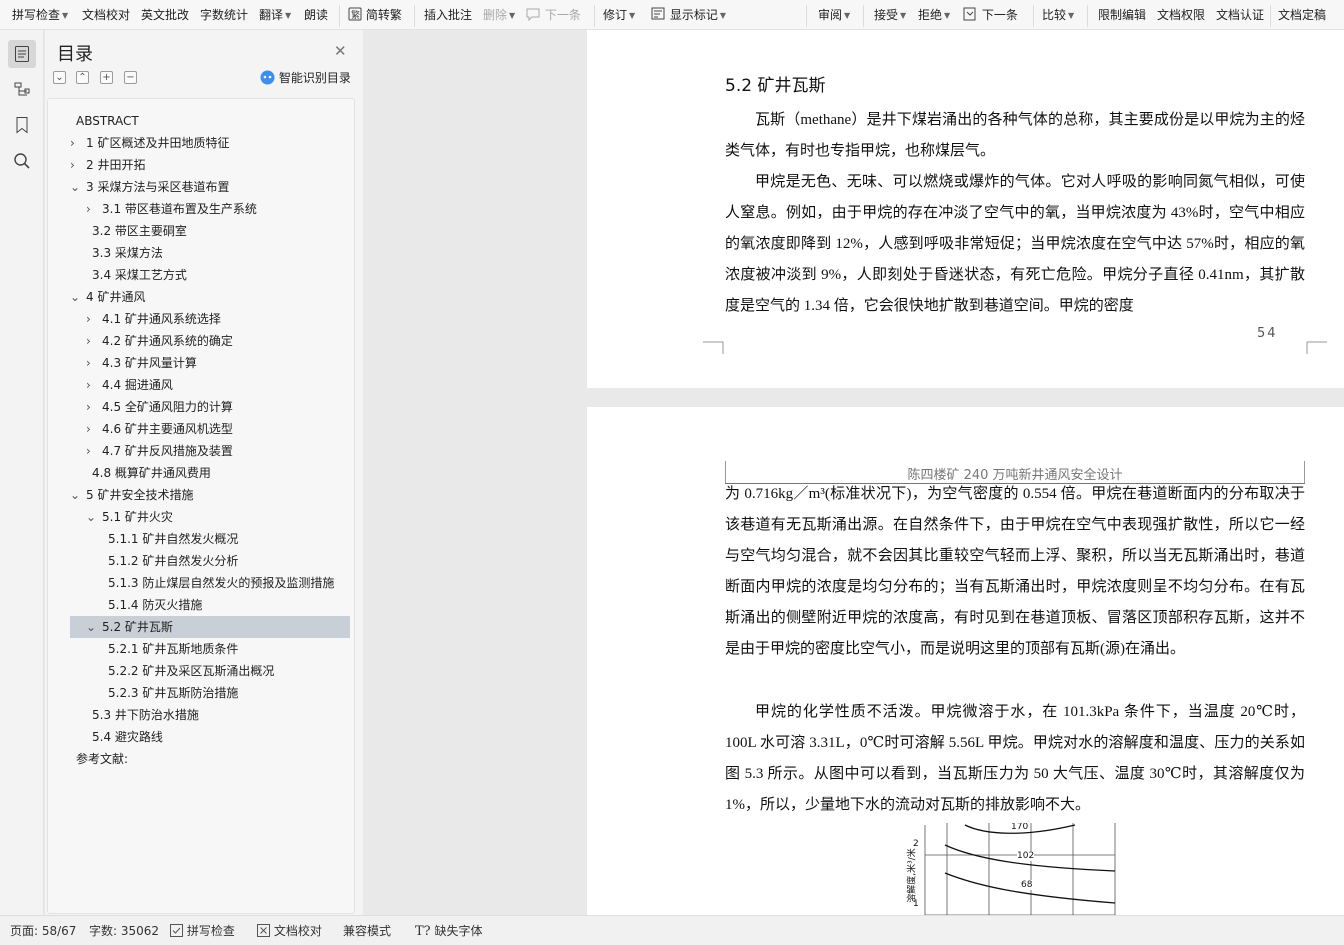  I want to click on toc-item: › 4.7 矿井反风措施及装置, so click(210, 451).